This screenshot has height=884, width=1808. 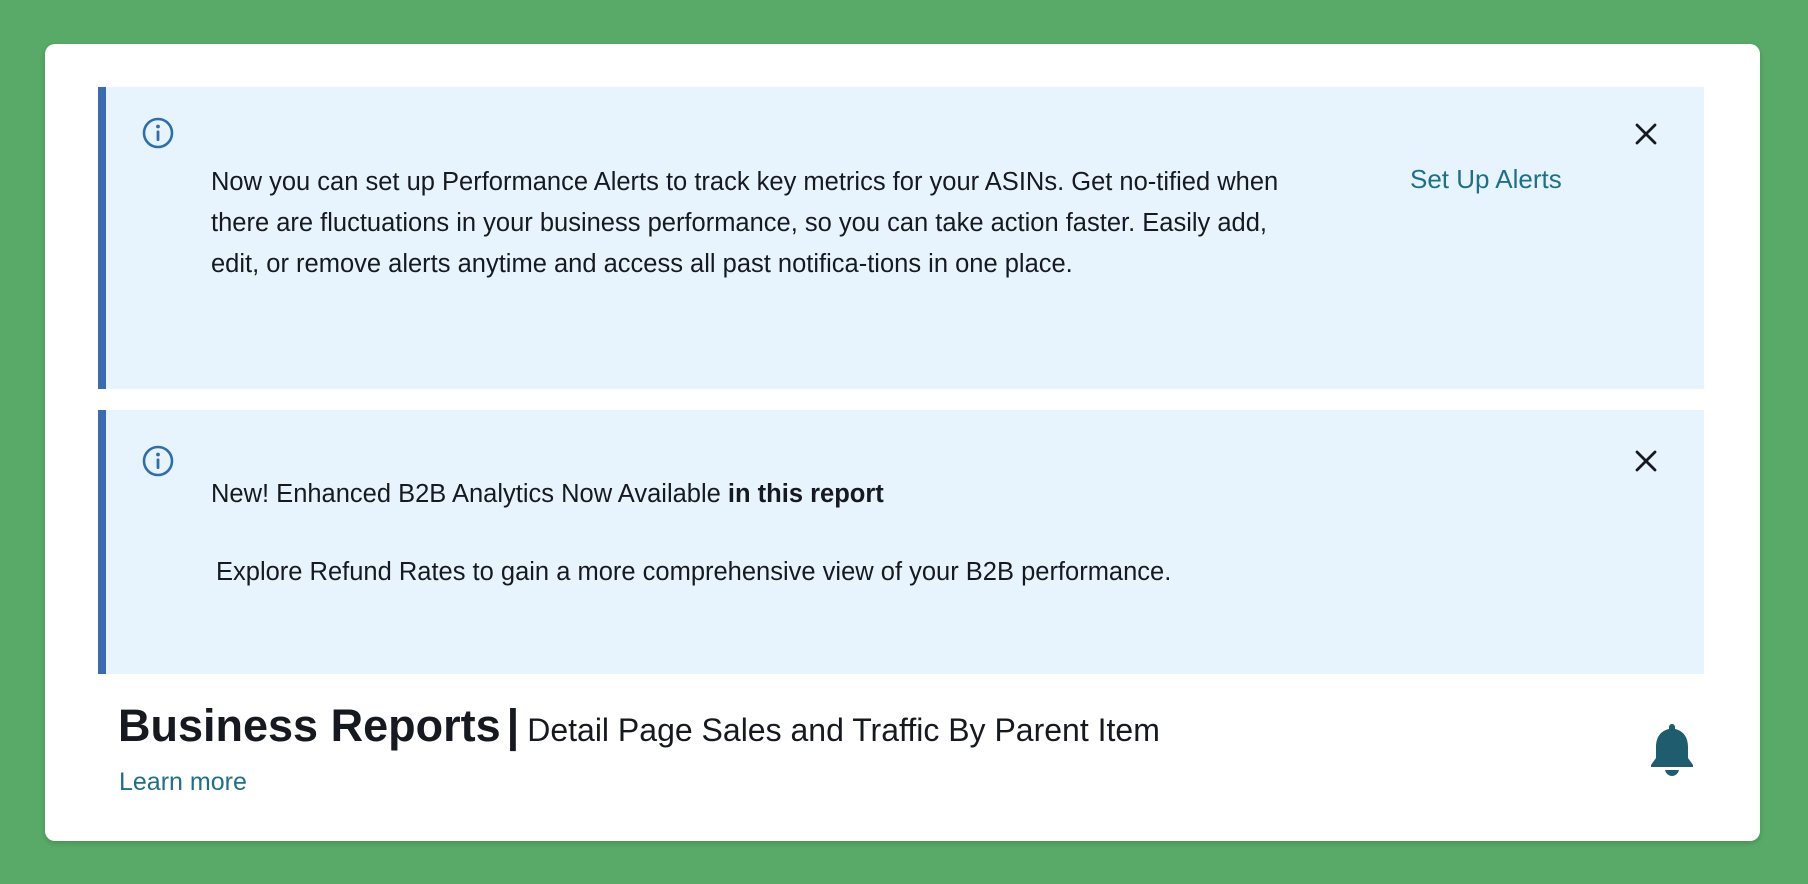 What do you see at coordinates (1486, 179) in the screenshot?
I see `set-up-alerts-link: Set Up Alerts` at bounding box center [1486, 179].